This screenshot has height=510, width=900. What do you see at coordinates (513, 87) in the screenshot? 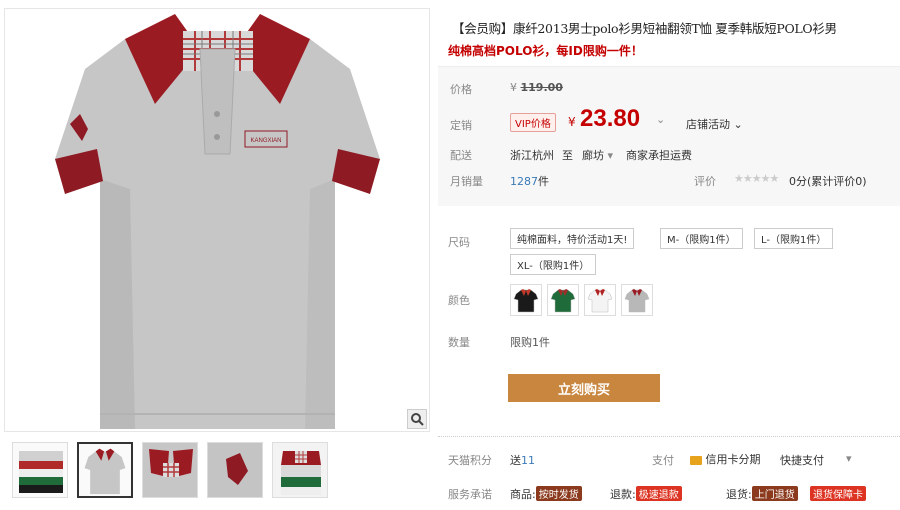
I see `currency-symbol: ¥` at bounding box center [513, 87].